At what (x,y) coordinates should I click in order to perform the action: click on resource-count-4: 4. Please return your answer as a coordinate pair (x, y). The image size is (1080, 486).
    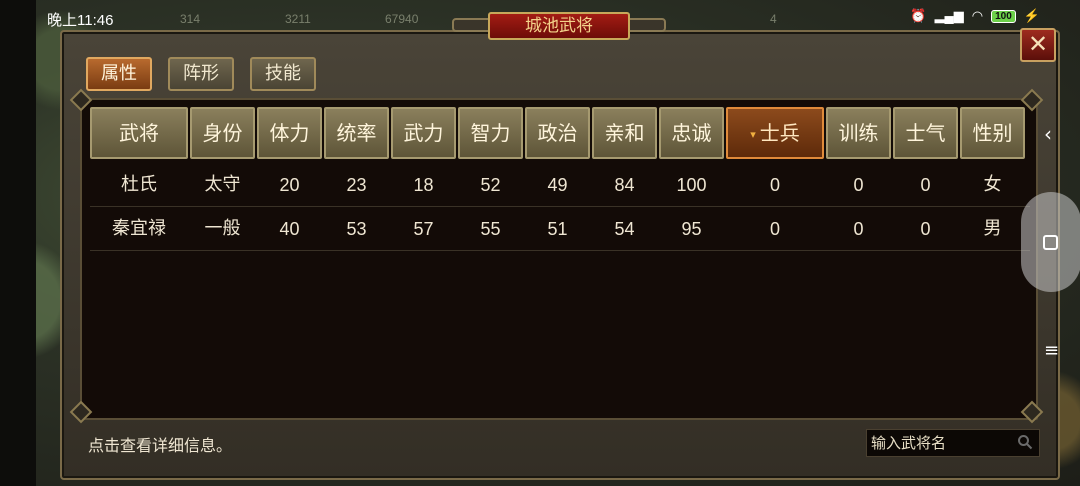
    Looking at the image, I should click on (773, 19).